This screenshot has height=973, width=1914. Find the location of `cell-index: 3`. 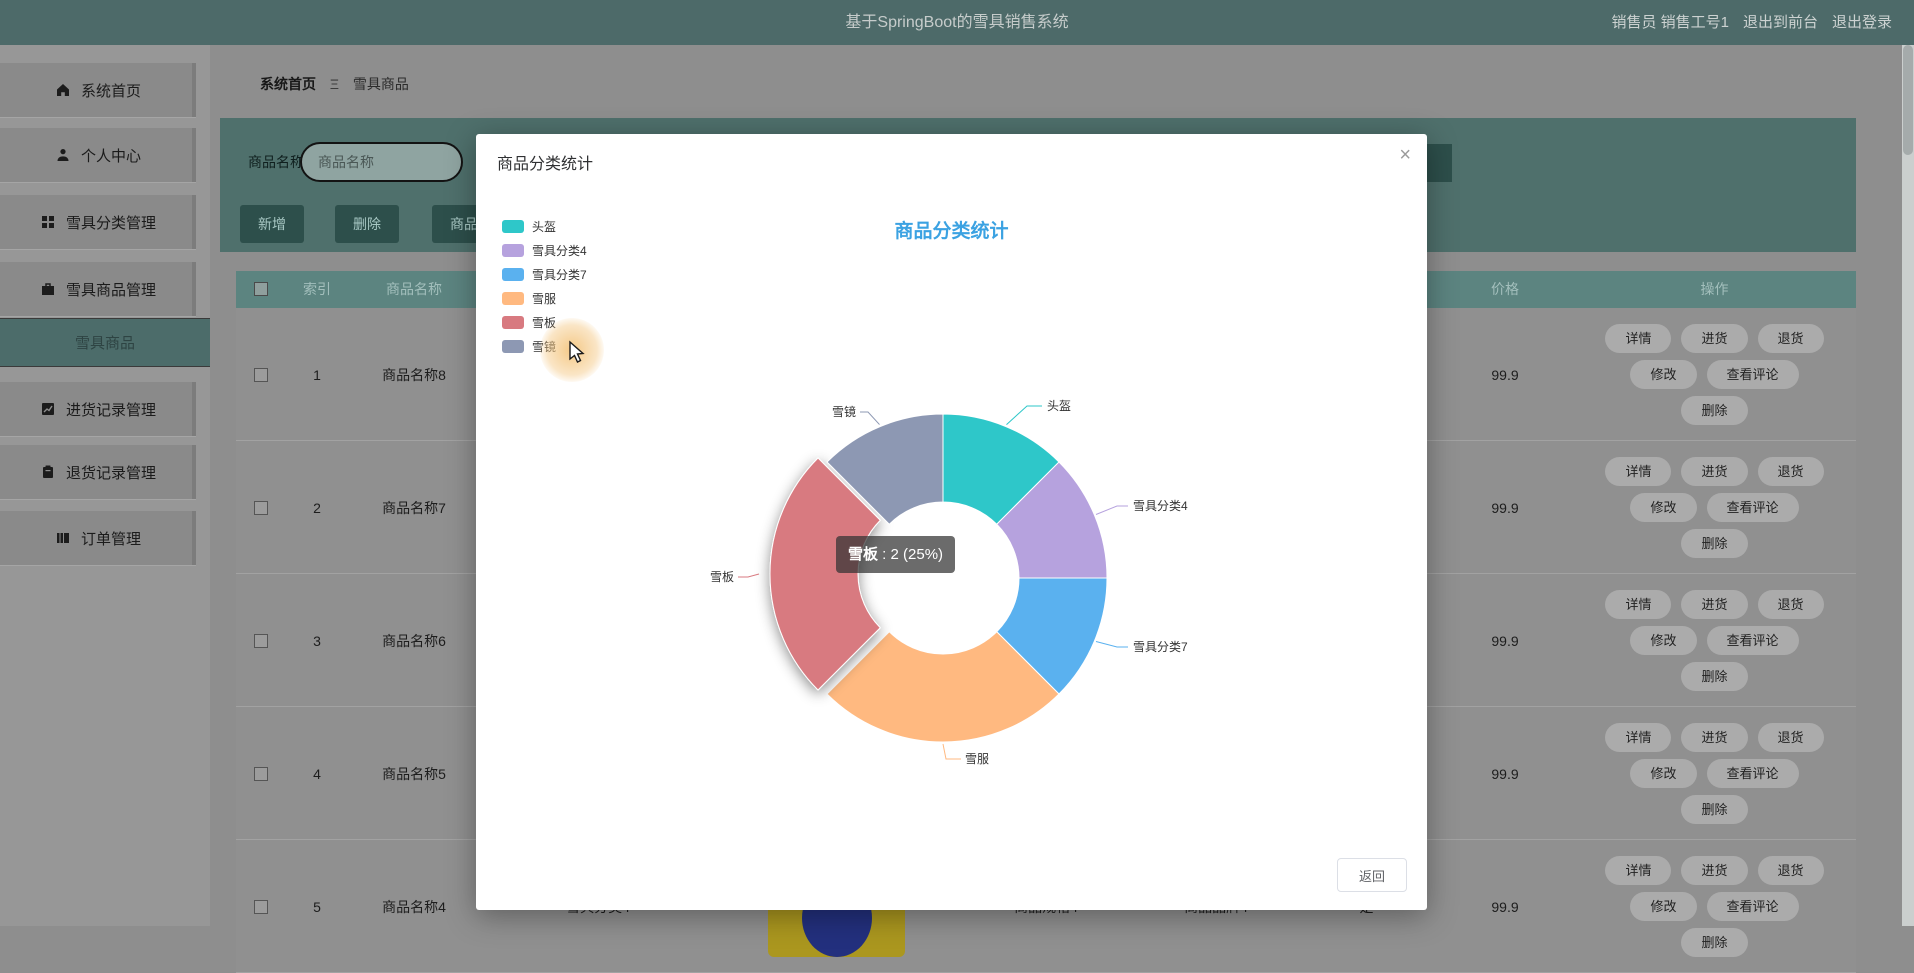

cell-index: 3 is located at coordinates (317, 640).